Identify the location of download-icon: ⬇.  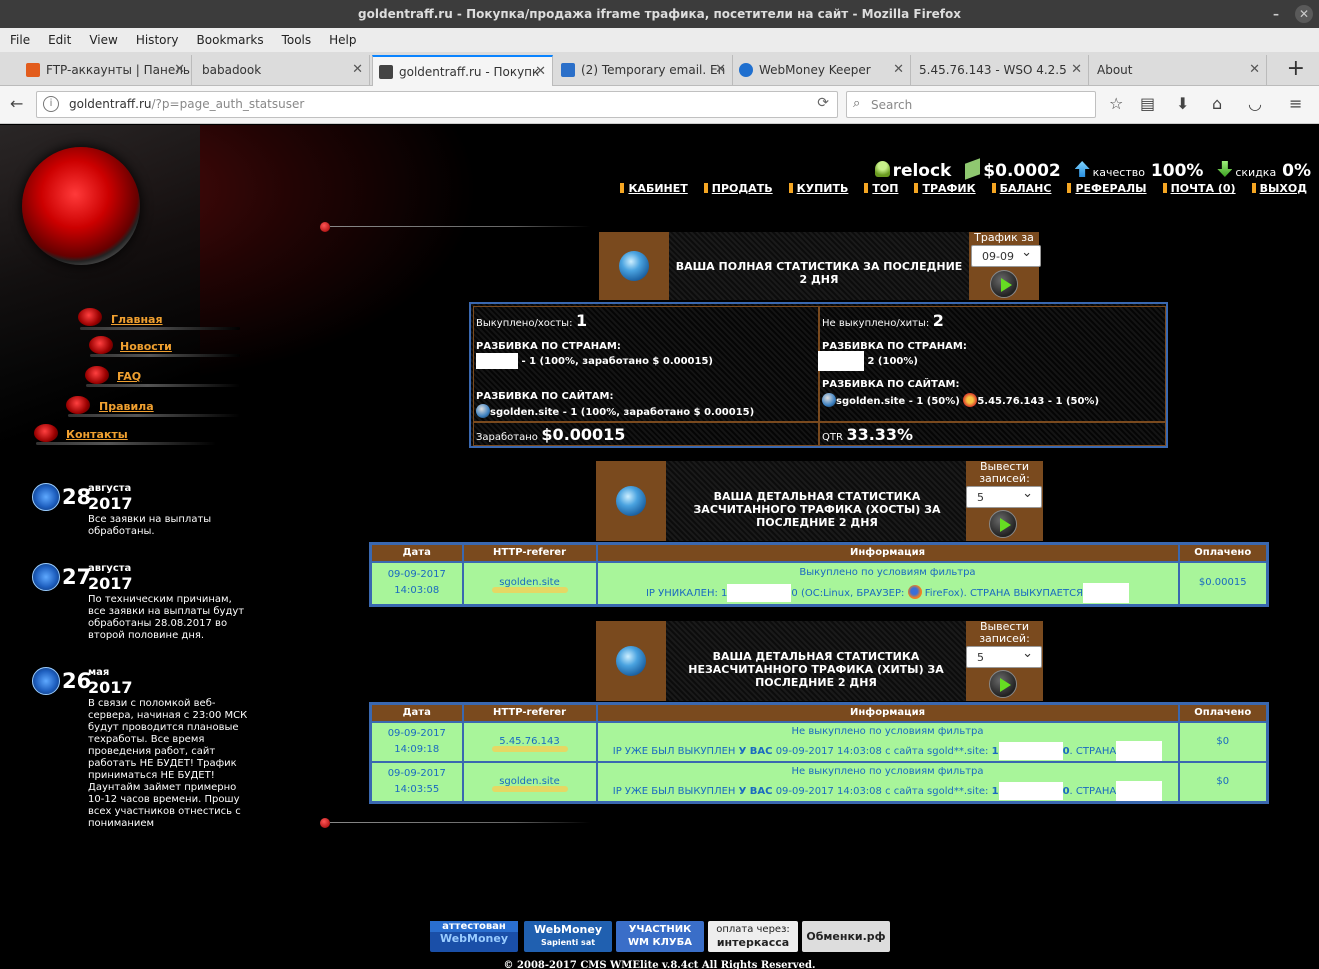
(1182, 103).